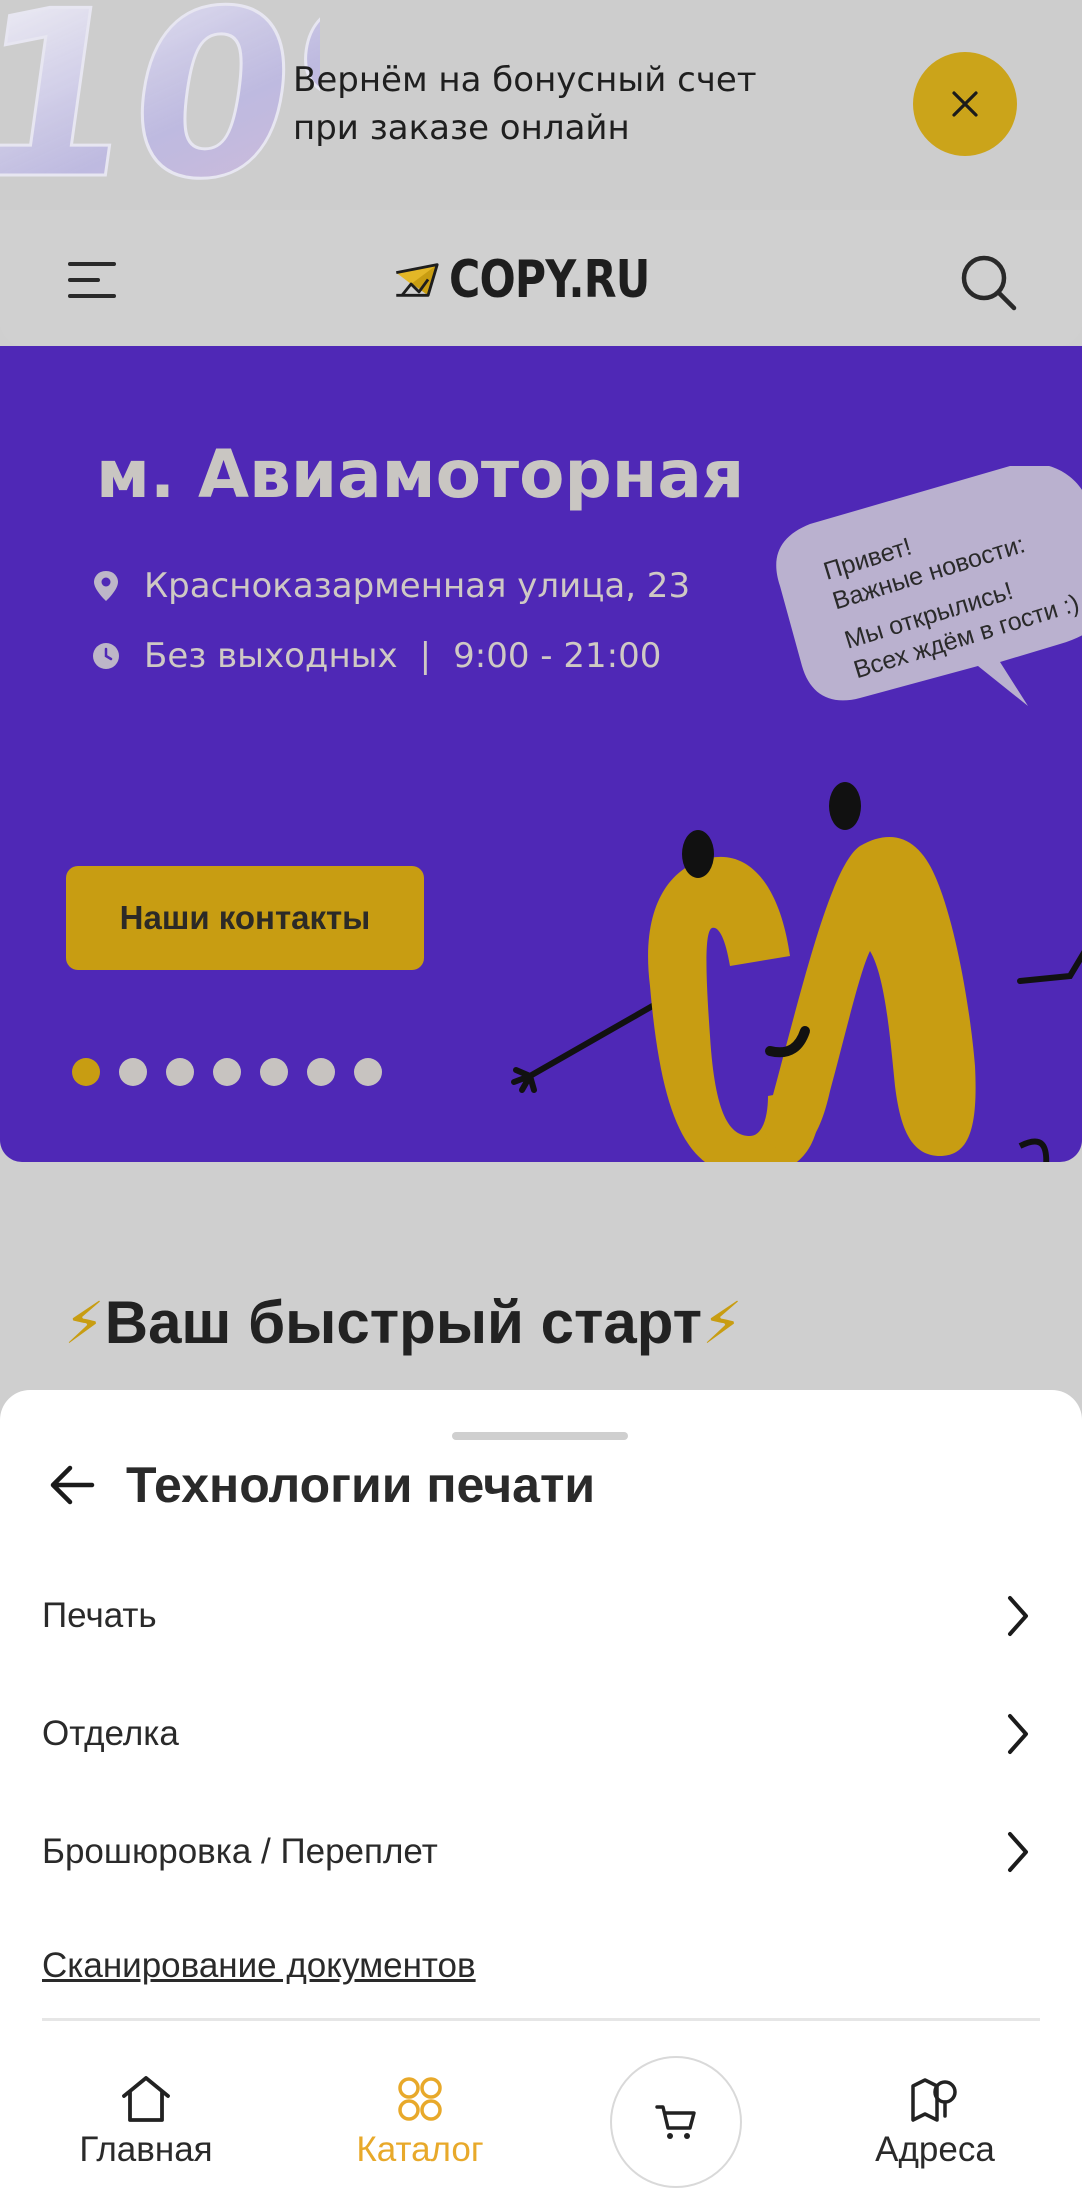 Image resolution: width=1082 pixels, height=2202 pixels. What do you see at coordinates (417, 280) in the screenshot?
I see `paper-plane-icon` at bounding box center [417, 280].